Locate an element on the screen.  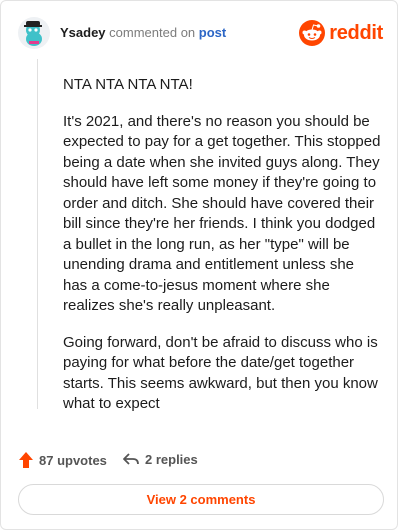
reply-arrow-icon is located at coordinates (131, 459).